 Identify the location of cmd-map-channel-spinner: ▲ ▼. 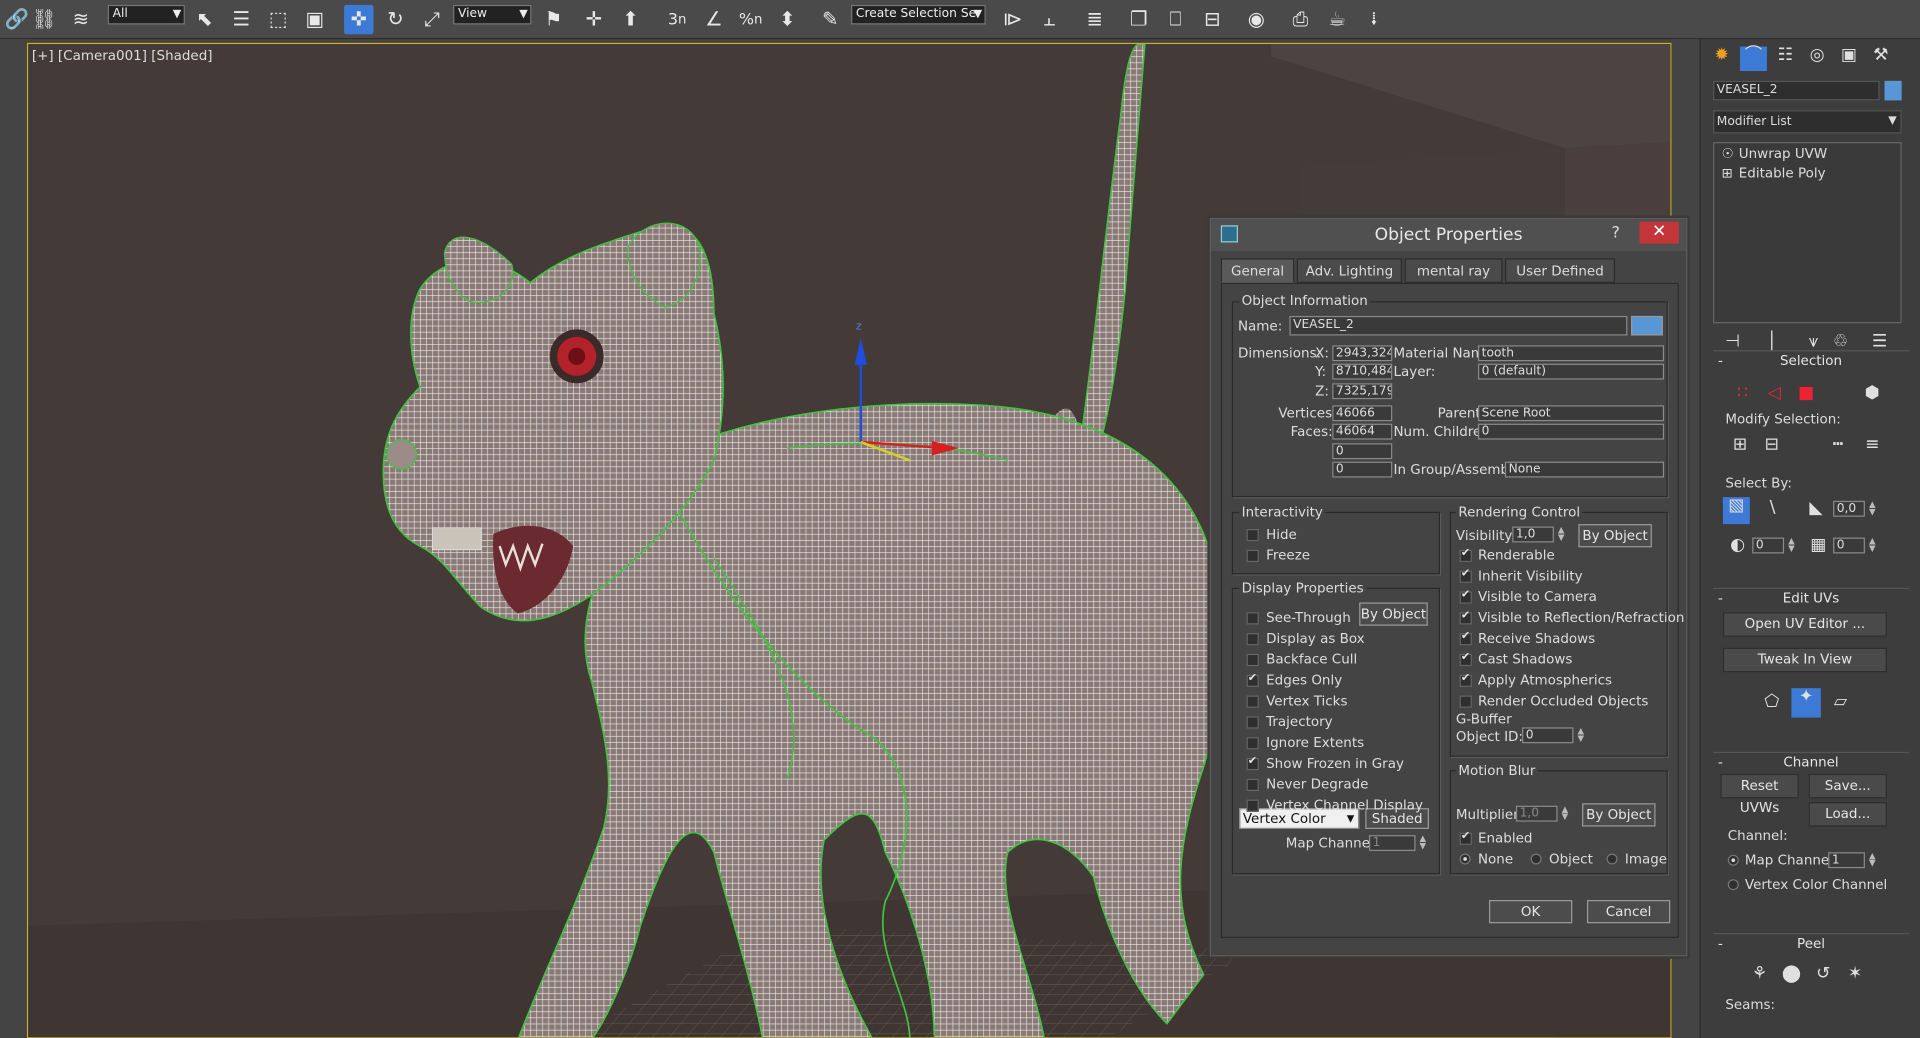
(1872, 860).